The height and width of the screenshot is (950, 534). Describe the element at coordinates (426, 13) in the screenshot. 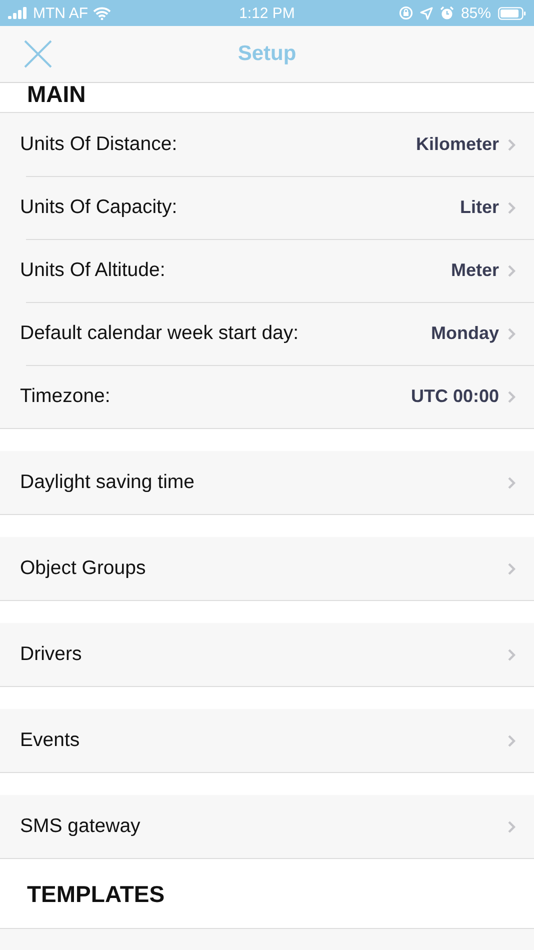

I see `location-arrow-icon` at that location.